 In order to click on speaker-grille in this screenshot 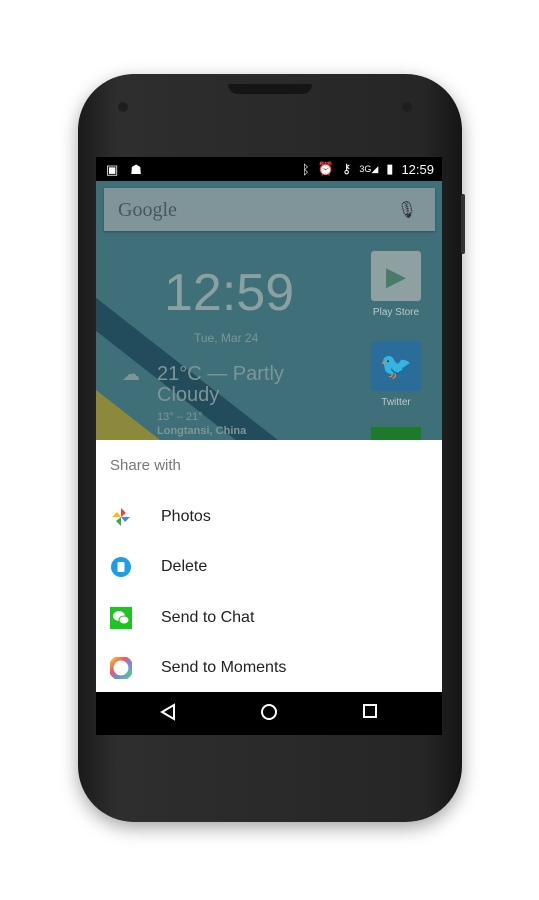, I will do `click(270, 89)`.